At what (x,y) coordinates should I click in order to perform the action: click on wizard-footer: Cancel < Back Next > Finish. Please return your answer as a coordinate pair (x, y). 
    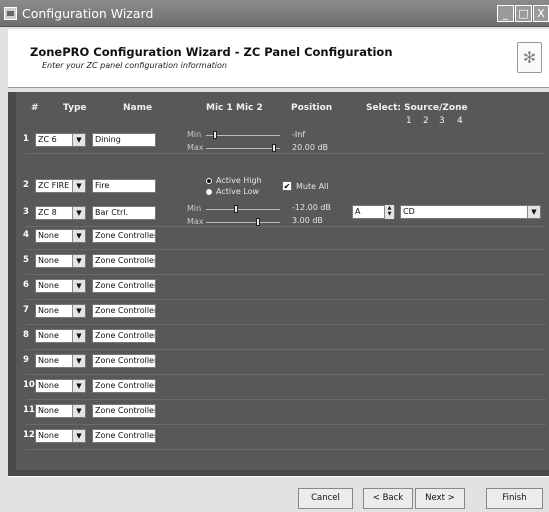
    Looking at the image, I should click on (278, 494).